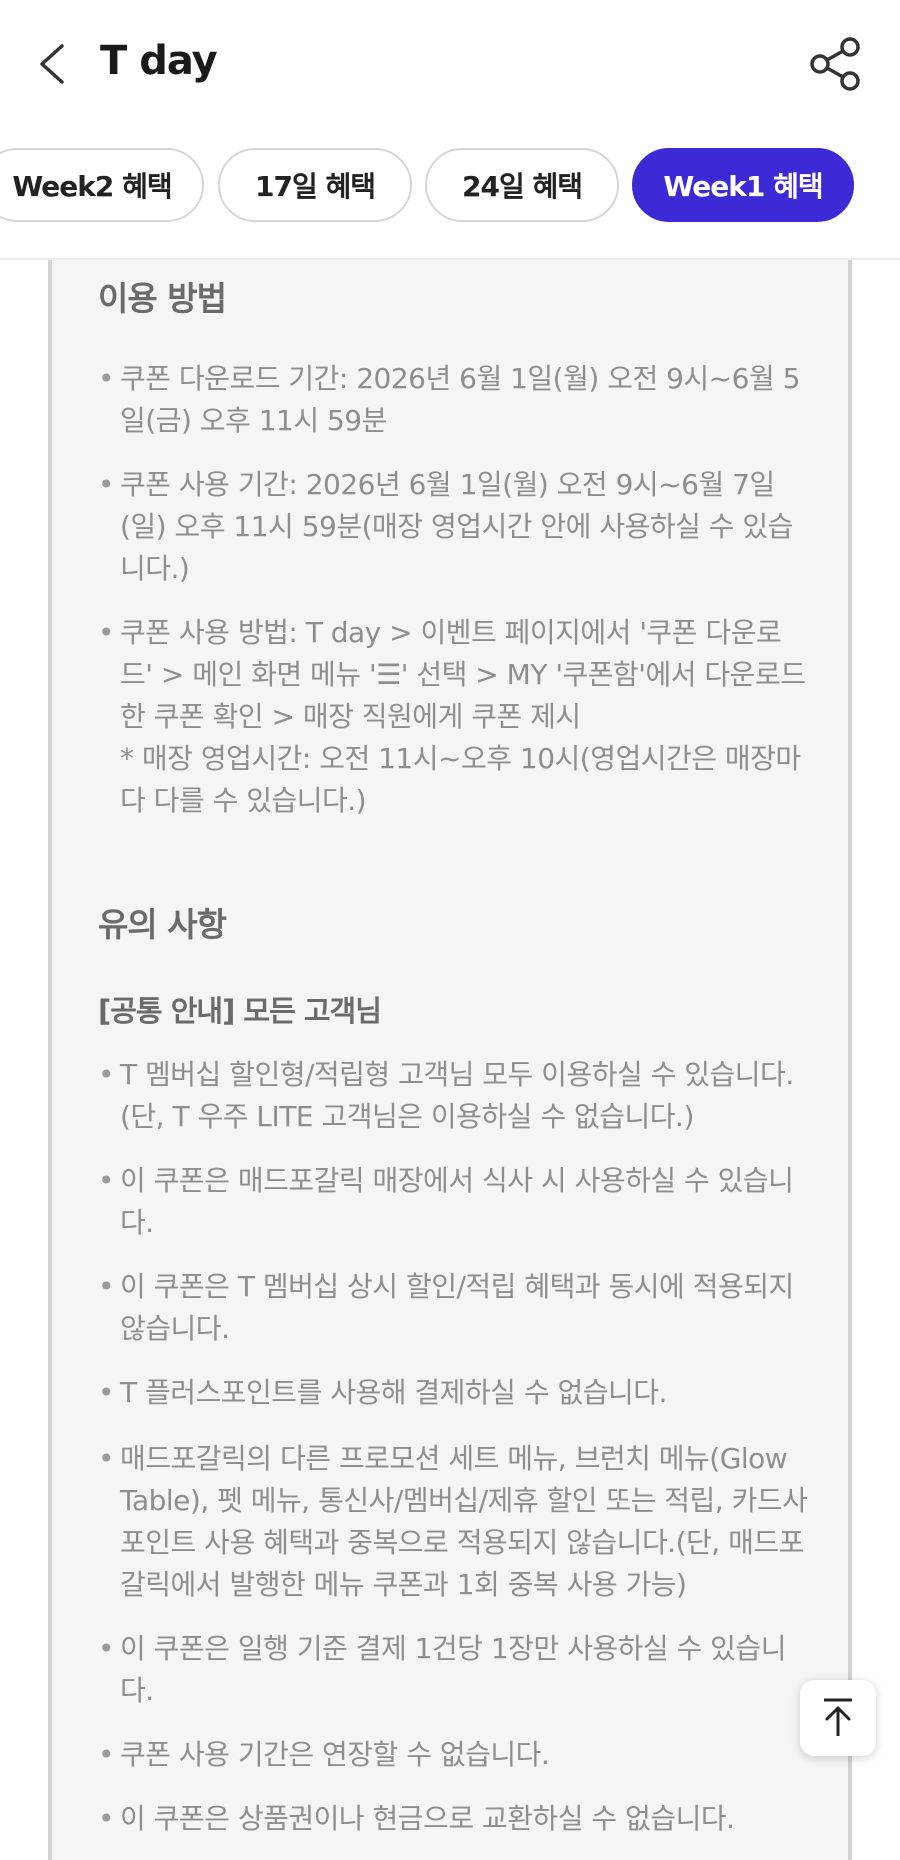 The width and height of the screenshot is (900, 1860). I want to click on top-bar: T day, so click(450, 65).